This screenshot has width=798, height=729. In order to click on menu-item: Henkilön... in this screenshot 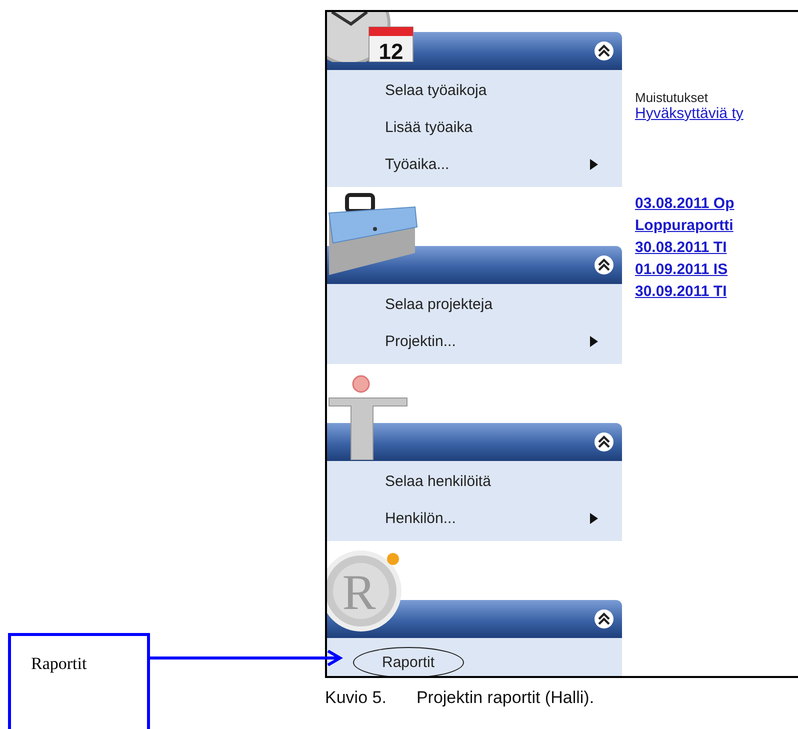, I will do `click(420, 518)`.